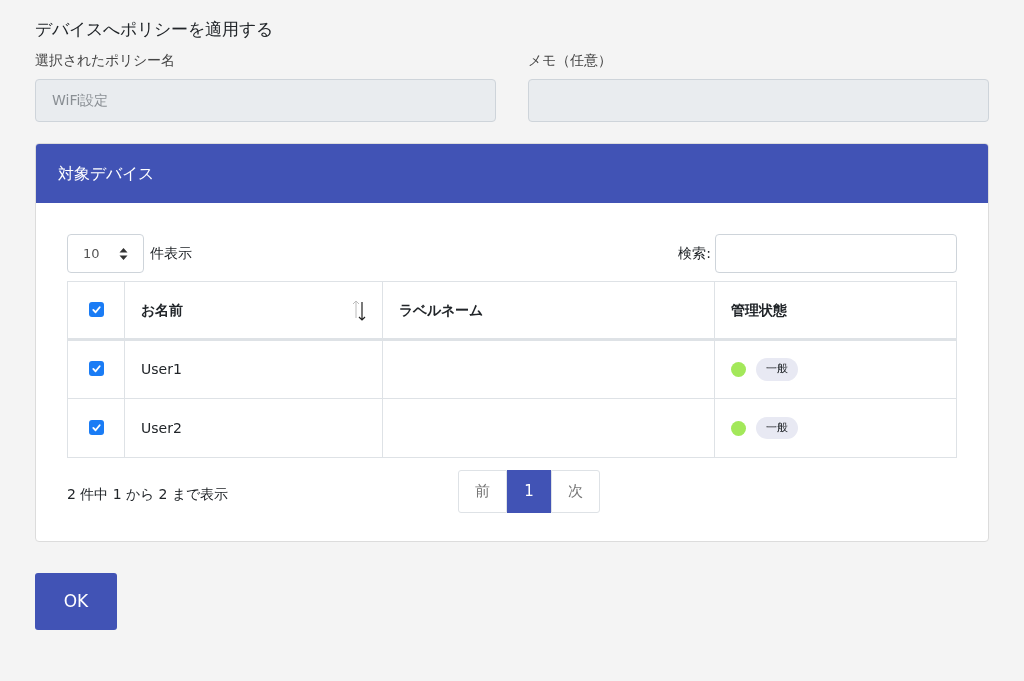 The width and height of the screenshot is (1024, 681). I want to click on column-header: 管理状態, so click(835, 310).